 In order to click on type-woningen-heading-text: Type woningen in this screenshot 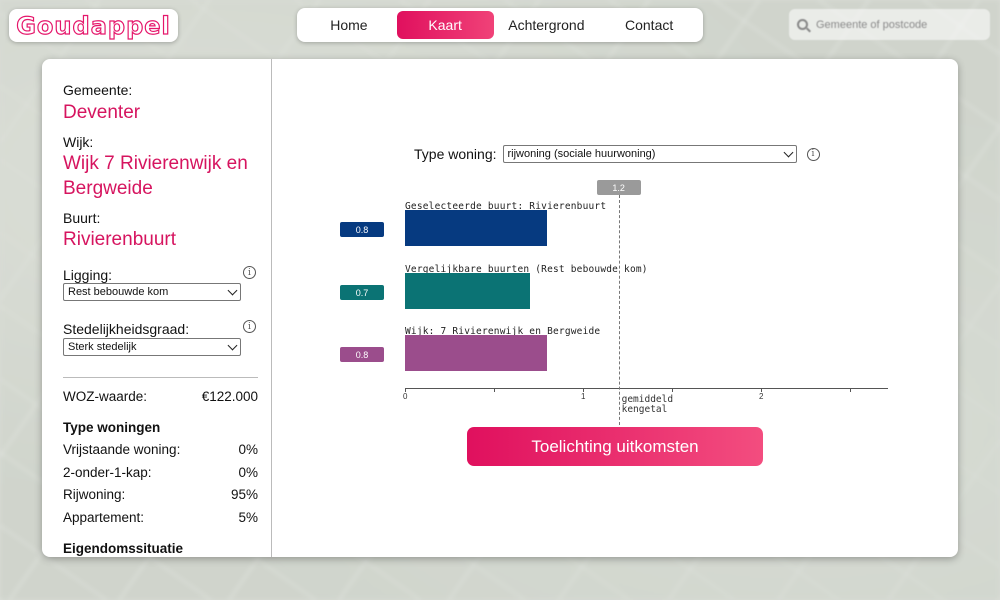, I will do `click(112, 427)`.